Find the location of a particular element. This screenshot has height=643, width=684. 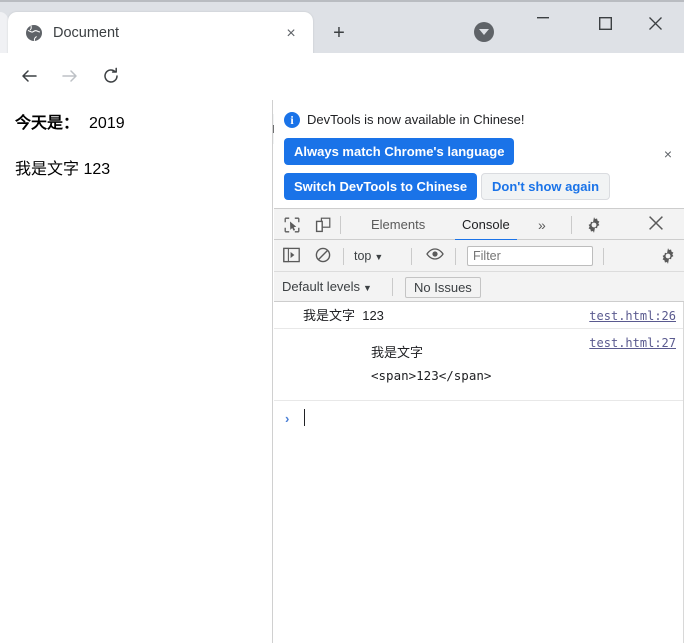

console-message-code: <span>123</span> is located at coordinates (431, 375).